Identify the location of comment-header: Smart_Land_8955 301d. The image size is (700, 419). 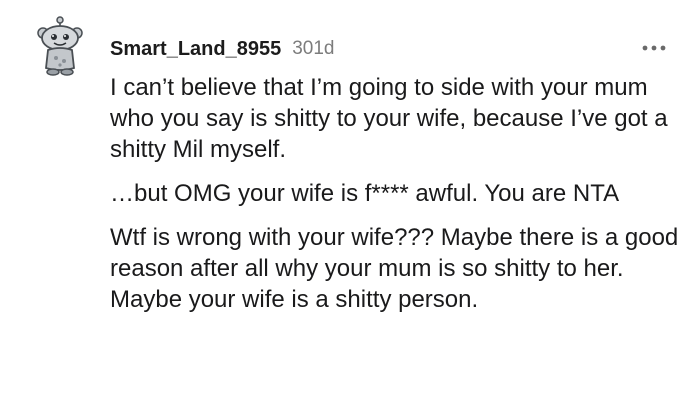
(222, 49).